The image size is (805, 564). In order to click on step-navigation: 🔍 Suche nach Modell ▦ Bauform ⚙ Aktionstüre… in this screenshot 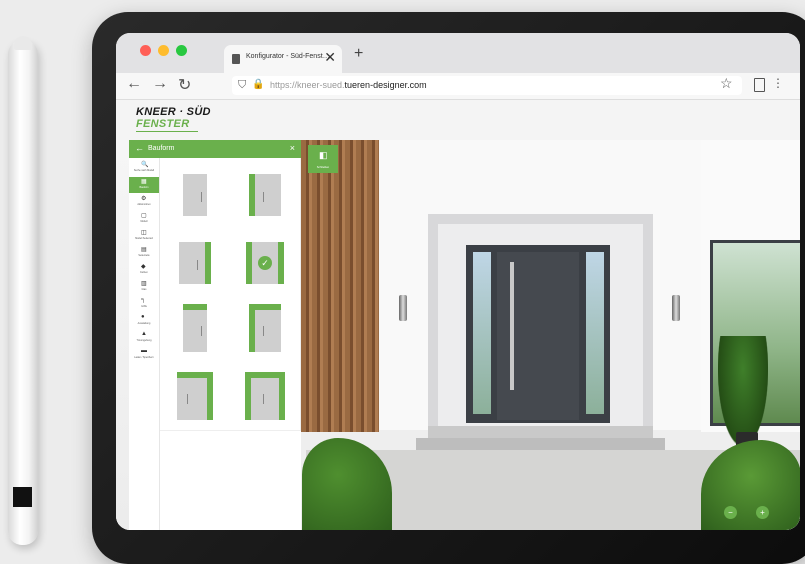, I will do `click(144, 344)`.